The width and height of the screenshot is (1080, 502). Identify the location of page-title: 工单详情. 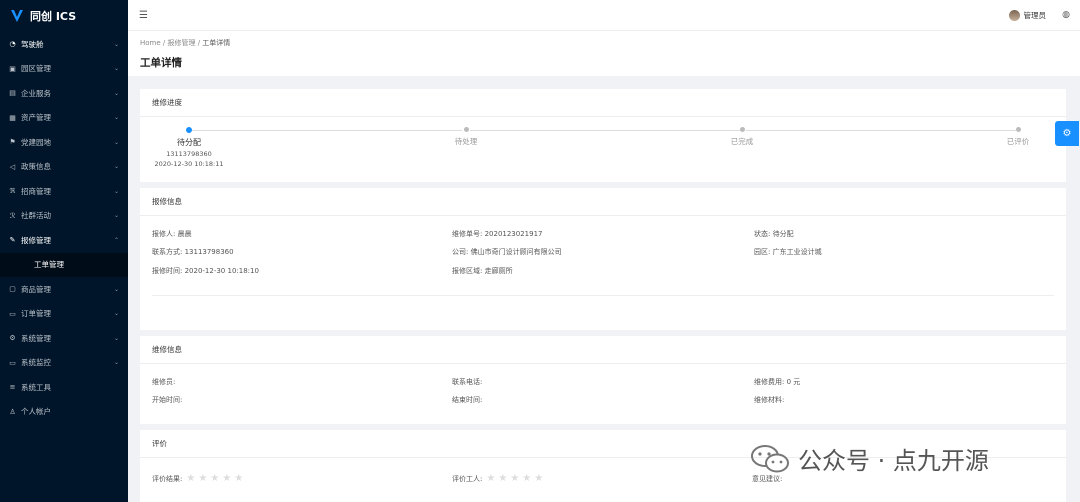
(161, 63).